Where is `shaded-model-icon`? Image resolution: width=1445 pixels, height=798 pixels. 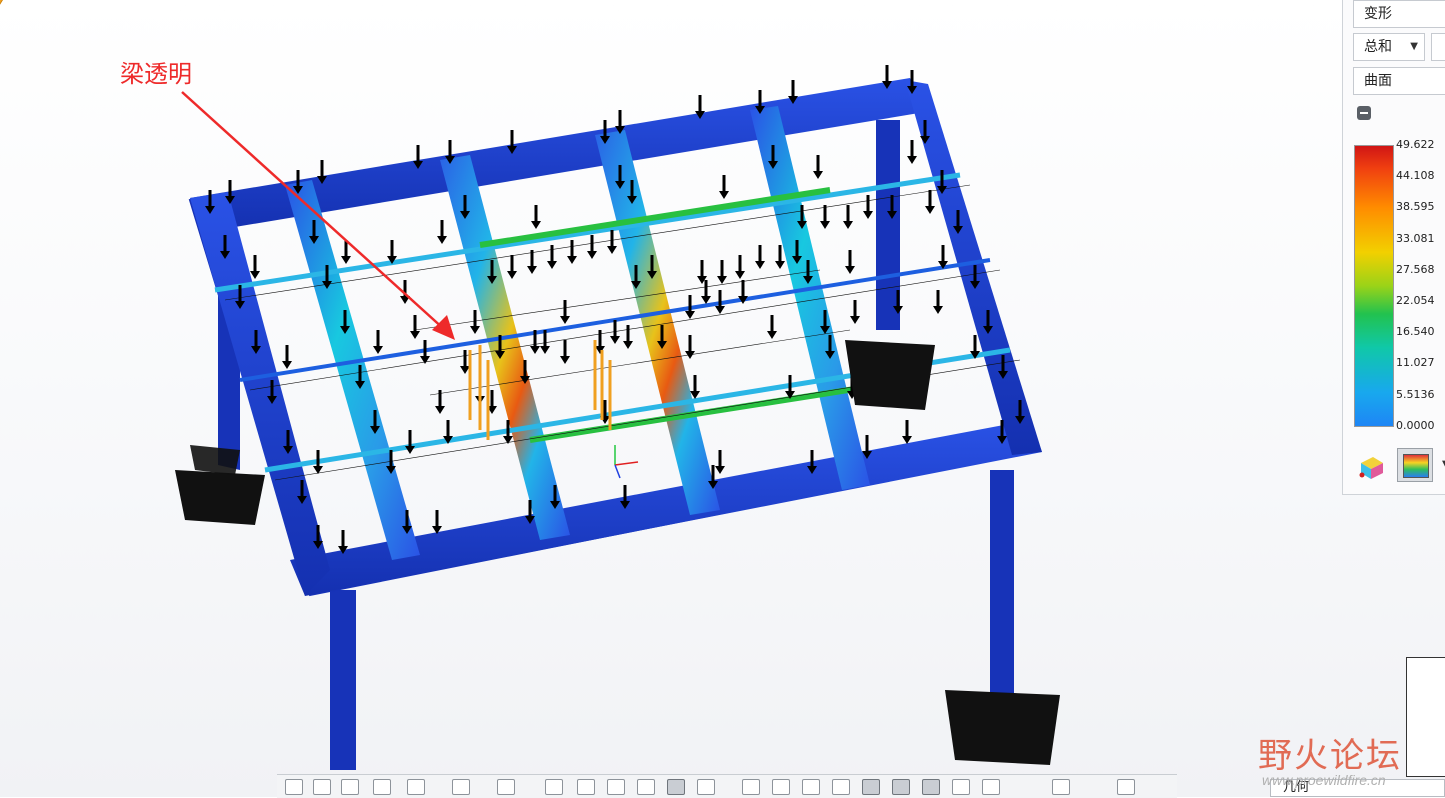
shaded-model-icon is located at coordinates (1371, 467).